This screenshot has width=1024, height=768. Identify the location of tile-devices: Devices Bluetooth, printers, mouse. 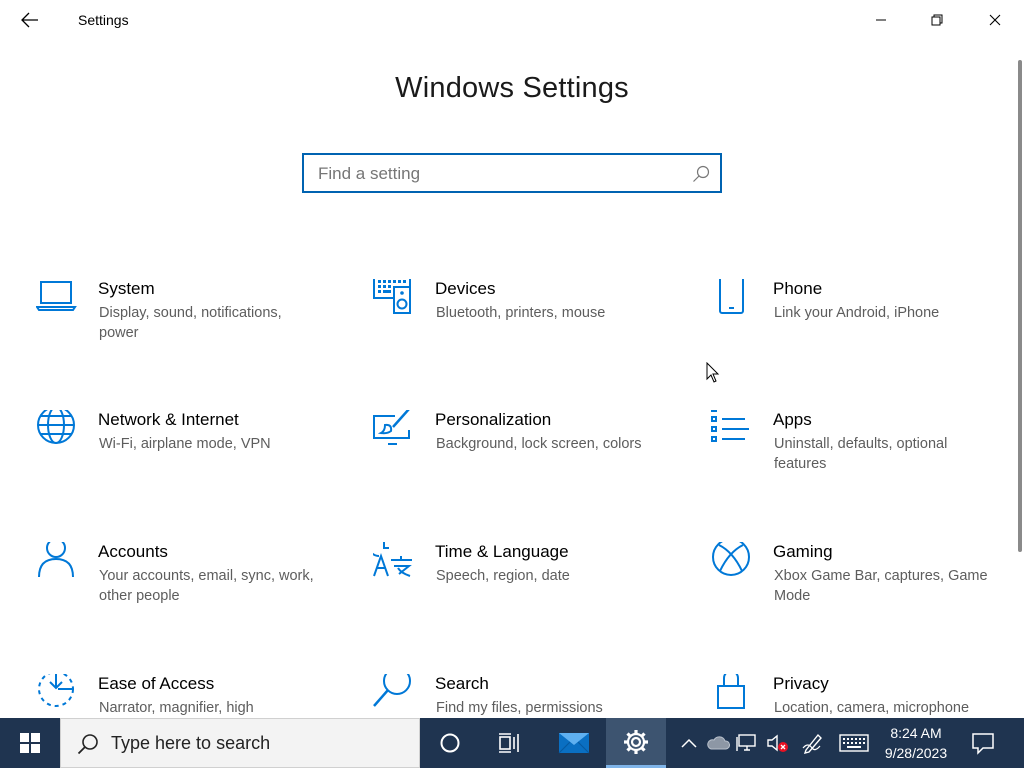
(523, 322).